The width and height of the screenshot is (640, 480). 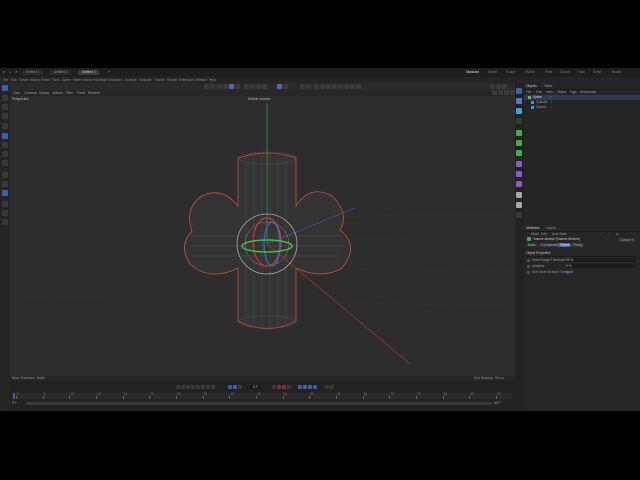 I want to click on previous-key-button, so click(x=183, y=387).